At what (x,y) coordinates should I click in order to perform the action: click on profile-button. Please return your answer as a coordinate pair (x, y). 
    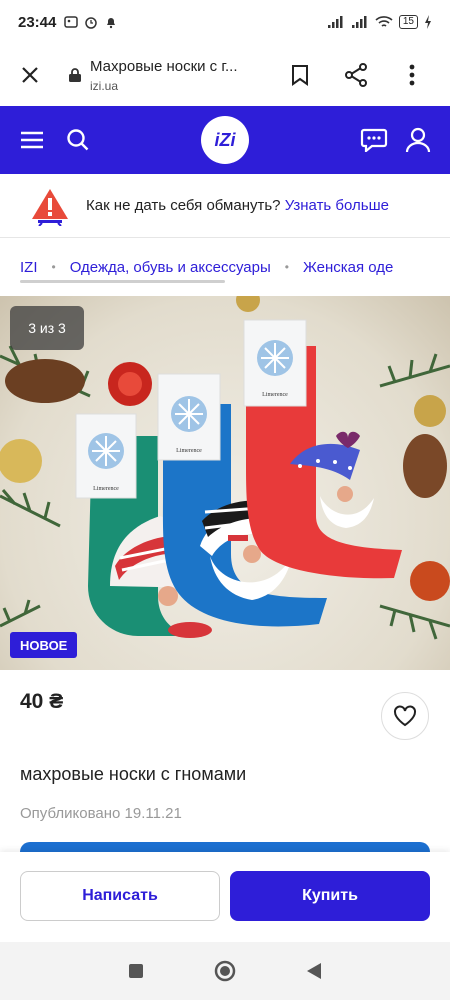
    Looking at the image, I should click on (418, 140).